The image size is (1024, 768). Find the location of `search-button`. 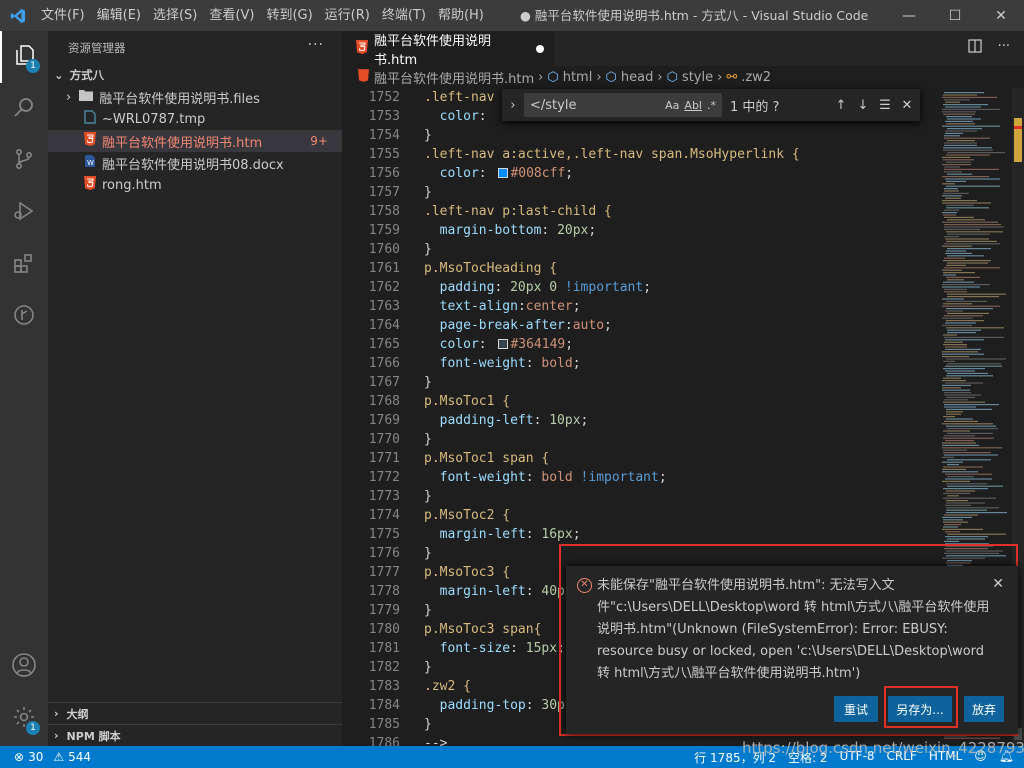

search-button is located at coordinates (24, 109).